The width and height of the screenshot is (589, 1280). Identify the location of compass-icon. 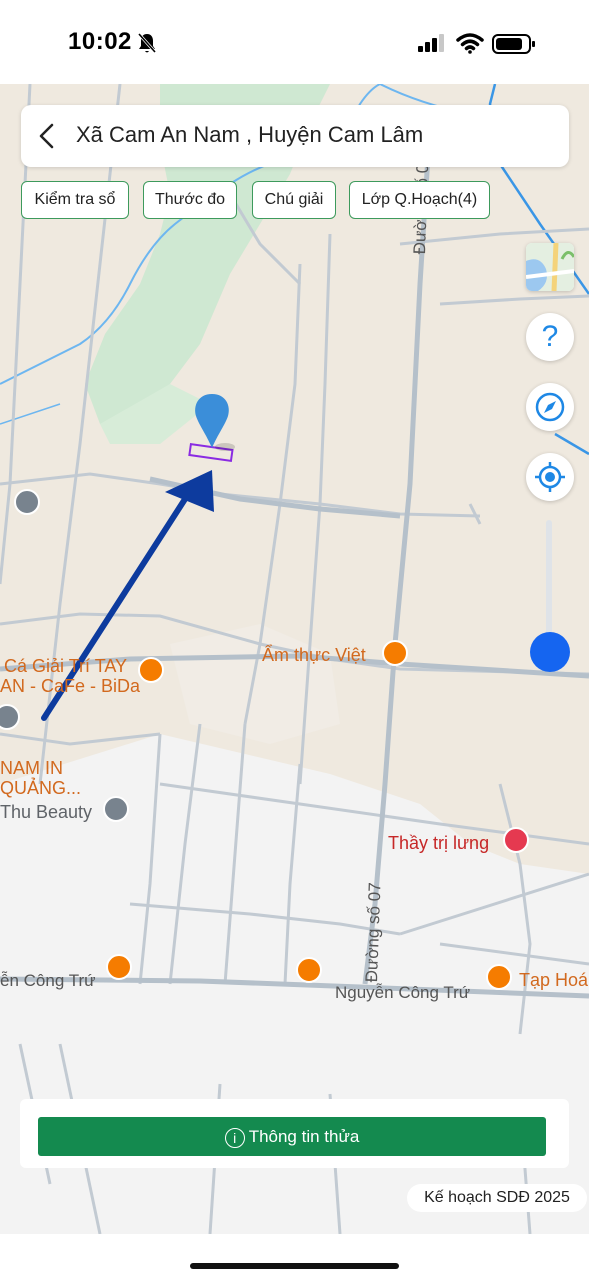
(550, 407).